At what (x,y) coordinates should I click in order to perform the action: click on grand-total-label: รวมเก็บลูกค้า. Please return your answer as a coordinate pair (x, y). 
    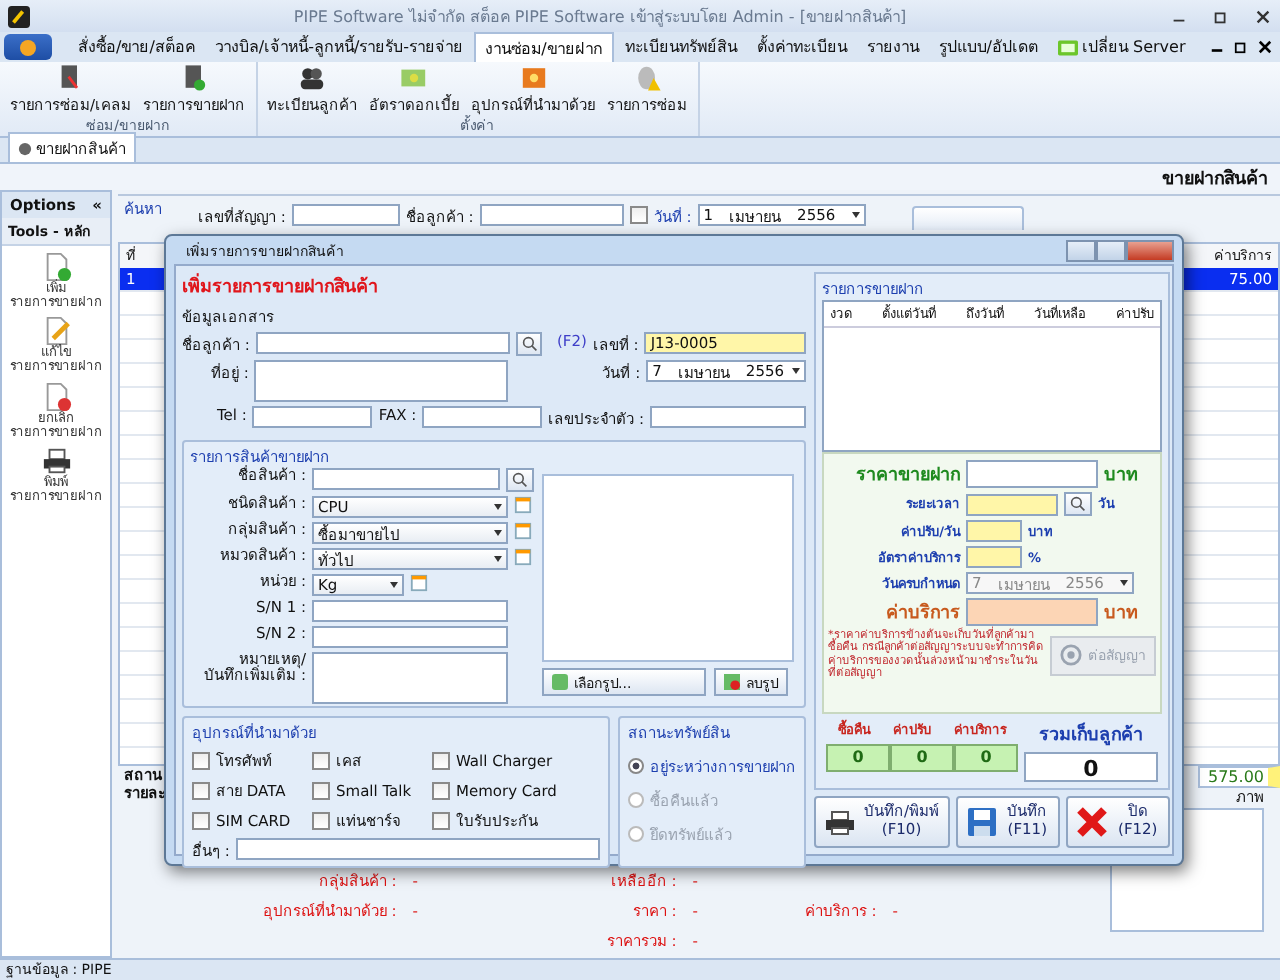
    Looking at the image, I should click on (1091, 734).